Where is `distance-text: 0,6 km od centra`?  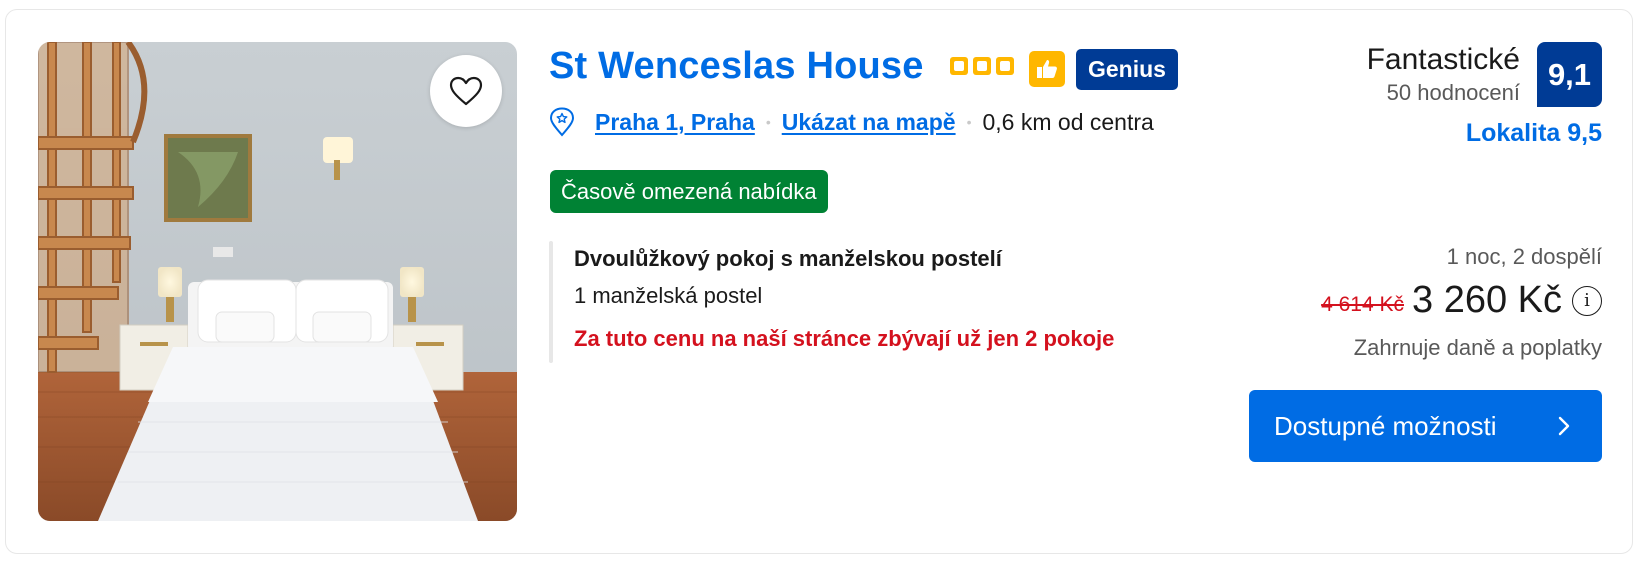 distance-text: 0,6 km od centra is located at coordinates (1068, 121).